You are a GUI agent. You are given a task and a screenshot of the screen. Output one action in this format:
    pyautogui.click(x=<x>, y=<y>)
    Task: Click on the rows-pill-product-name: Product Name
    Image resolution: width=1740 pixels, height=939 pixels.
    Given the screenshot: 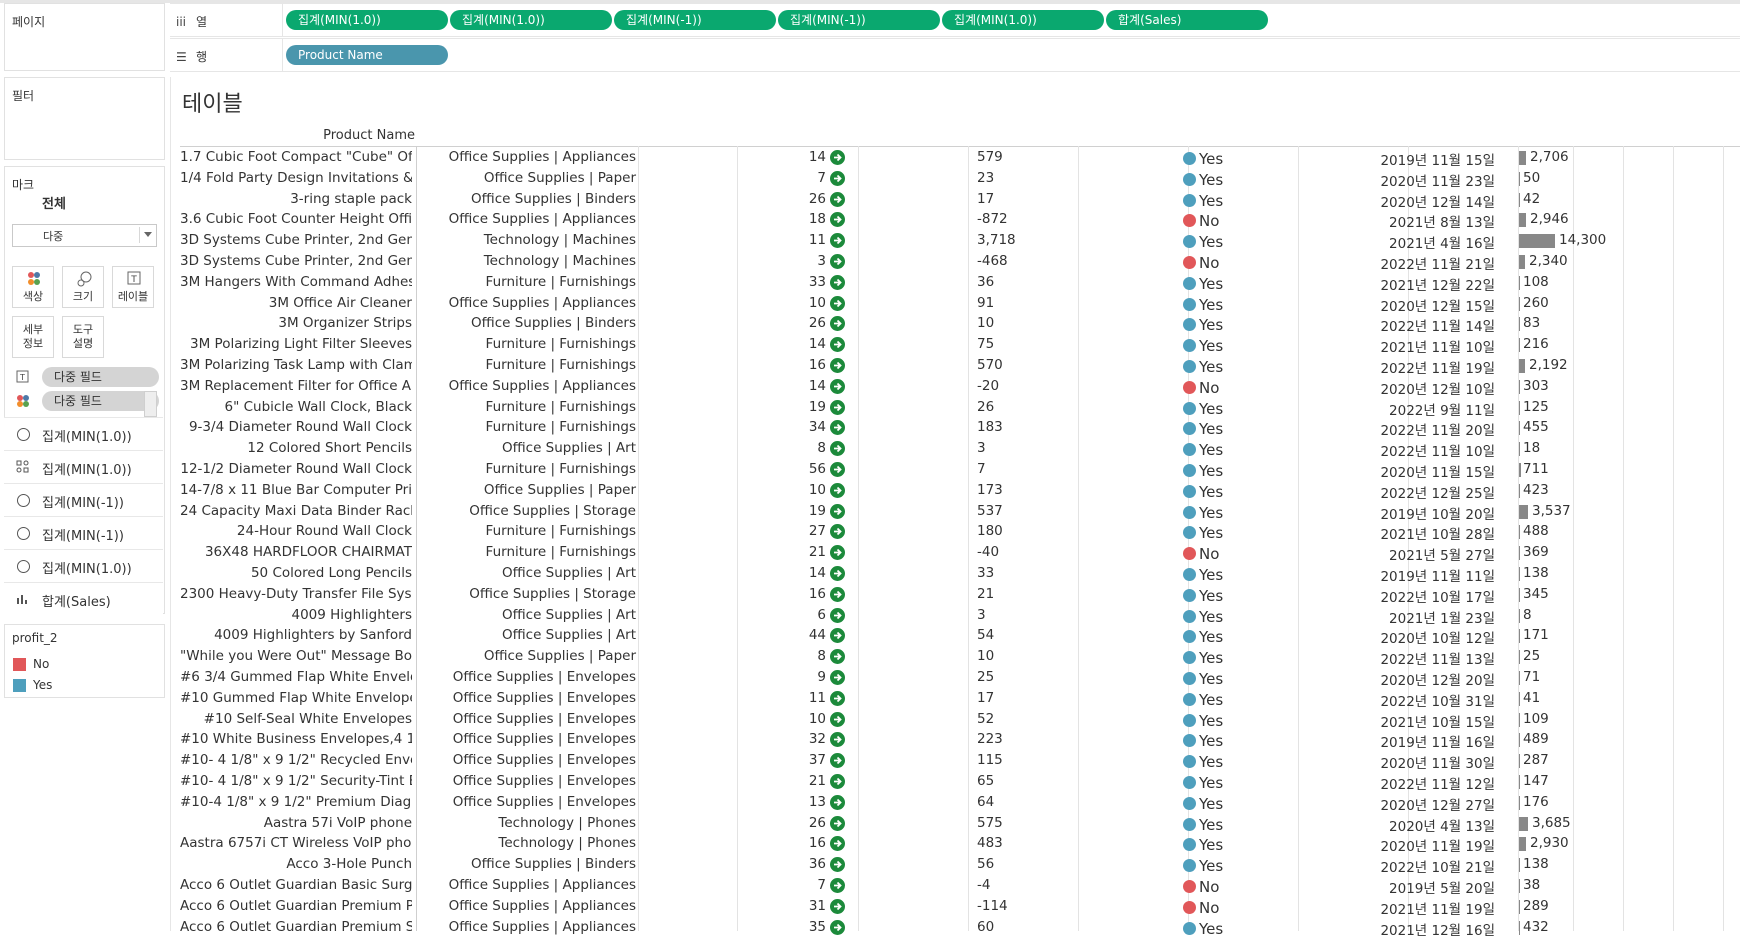 What is the action you would take?
    pyautogui.click(x=367, y=55)
    